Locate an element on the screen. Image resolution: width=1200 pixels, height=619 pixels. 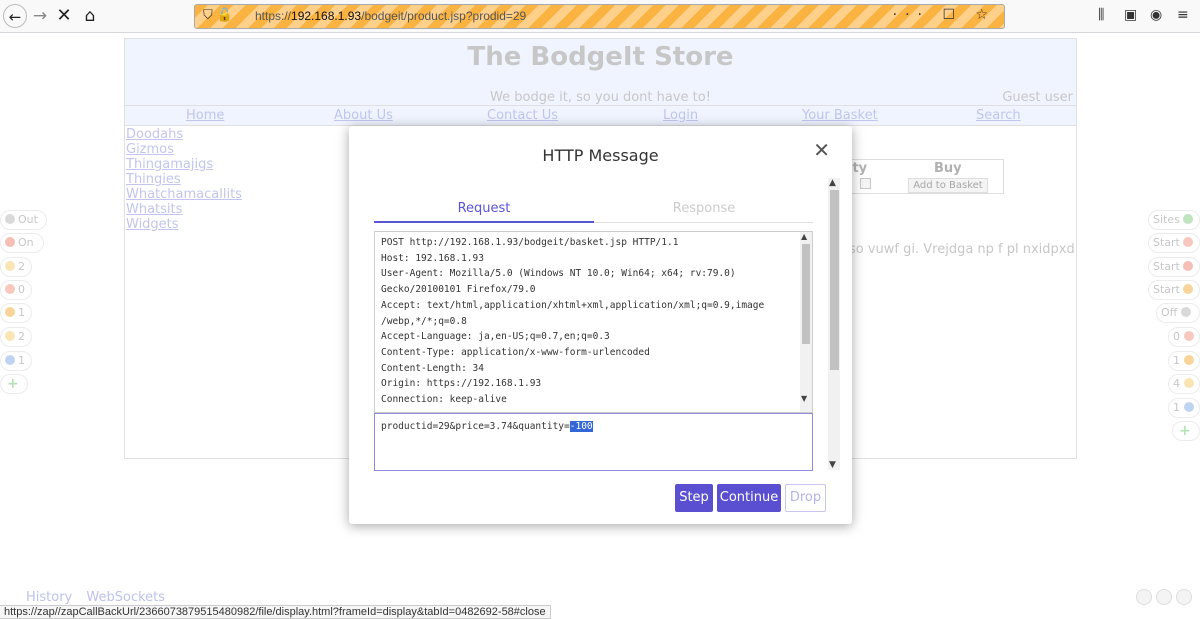
step-button: Step is located at coordinates (694, 498).